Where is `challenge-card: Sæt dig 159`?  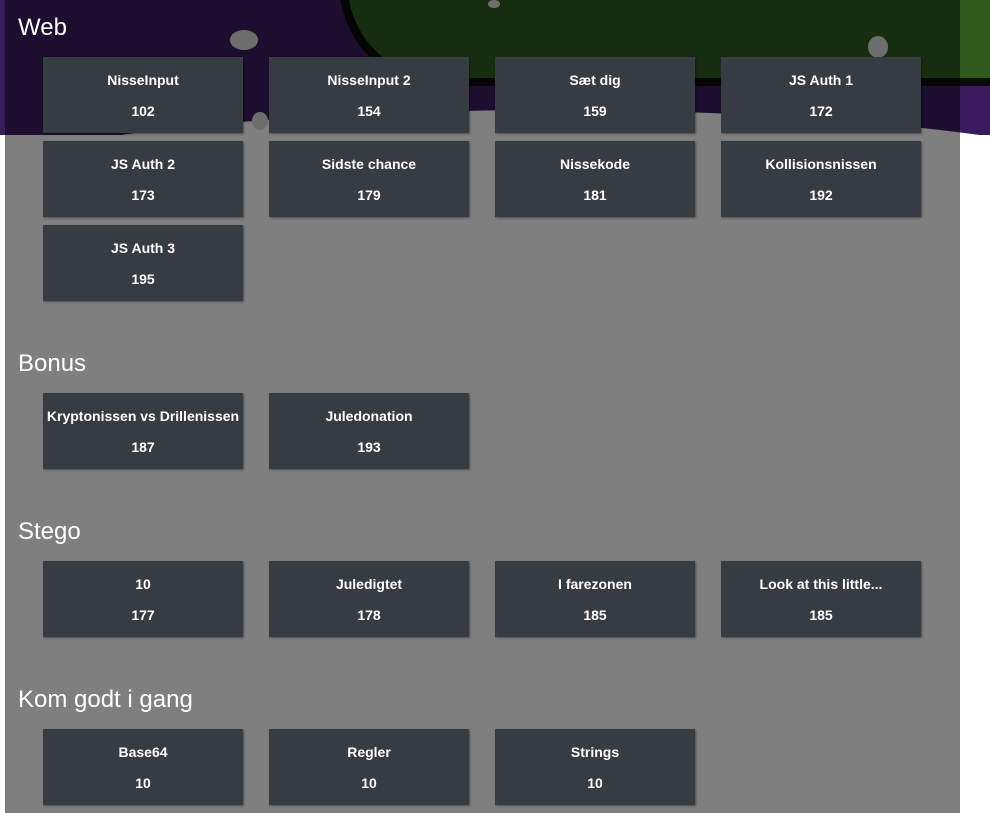
challenge-card: Sæt dig 159 is located at coordinates (595, 95).